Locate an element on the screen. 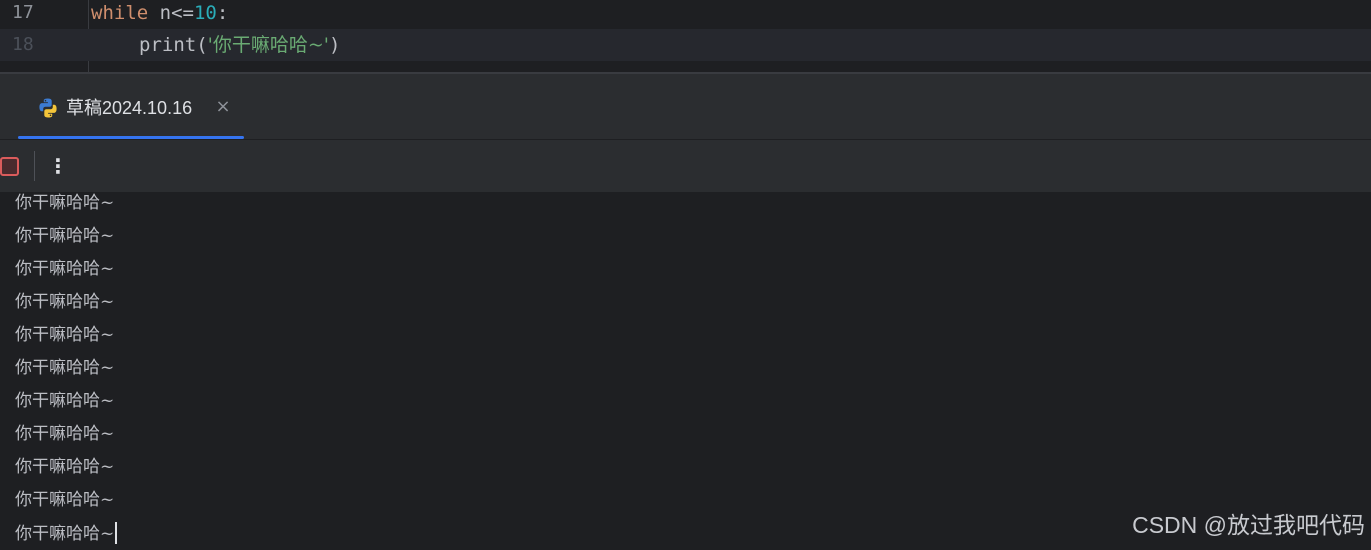  python-icon is located at coordinates (48, 108).